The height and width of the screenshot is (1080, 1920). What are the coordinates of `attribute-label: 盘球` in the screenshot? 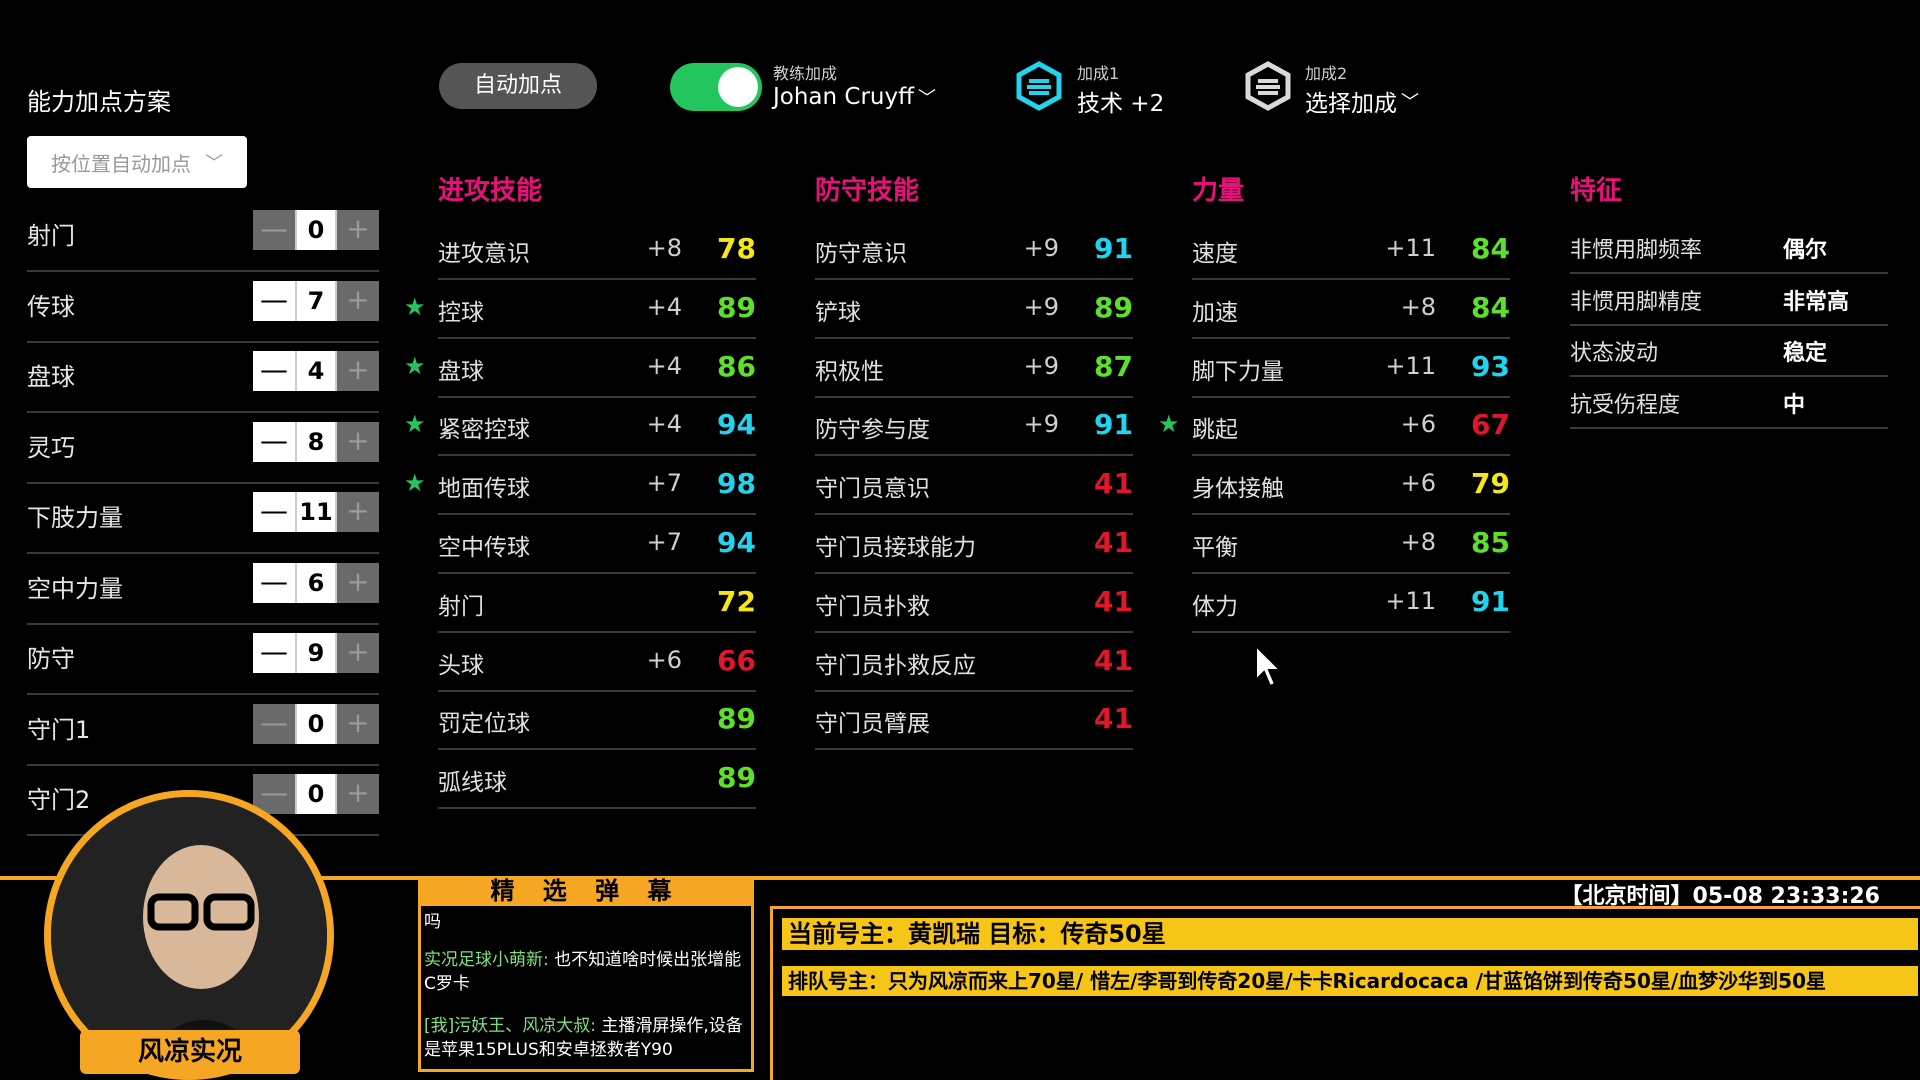 It's located at (51, 377).